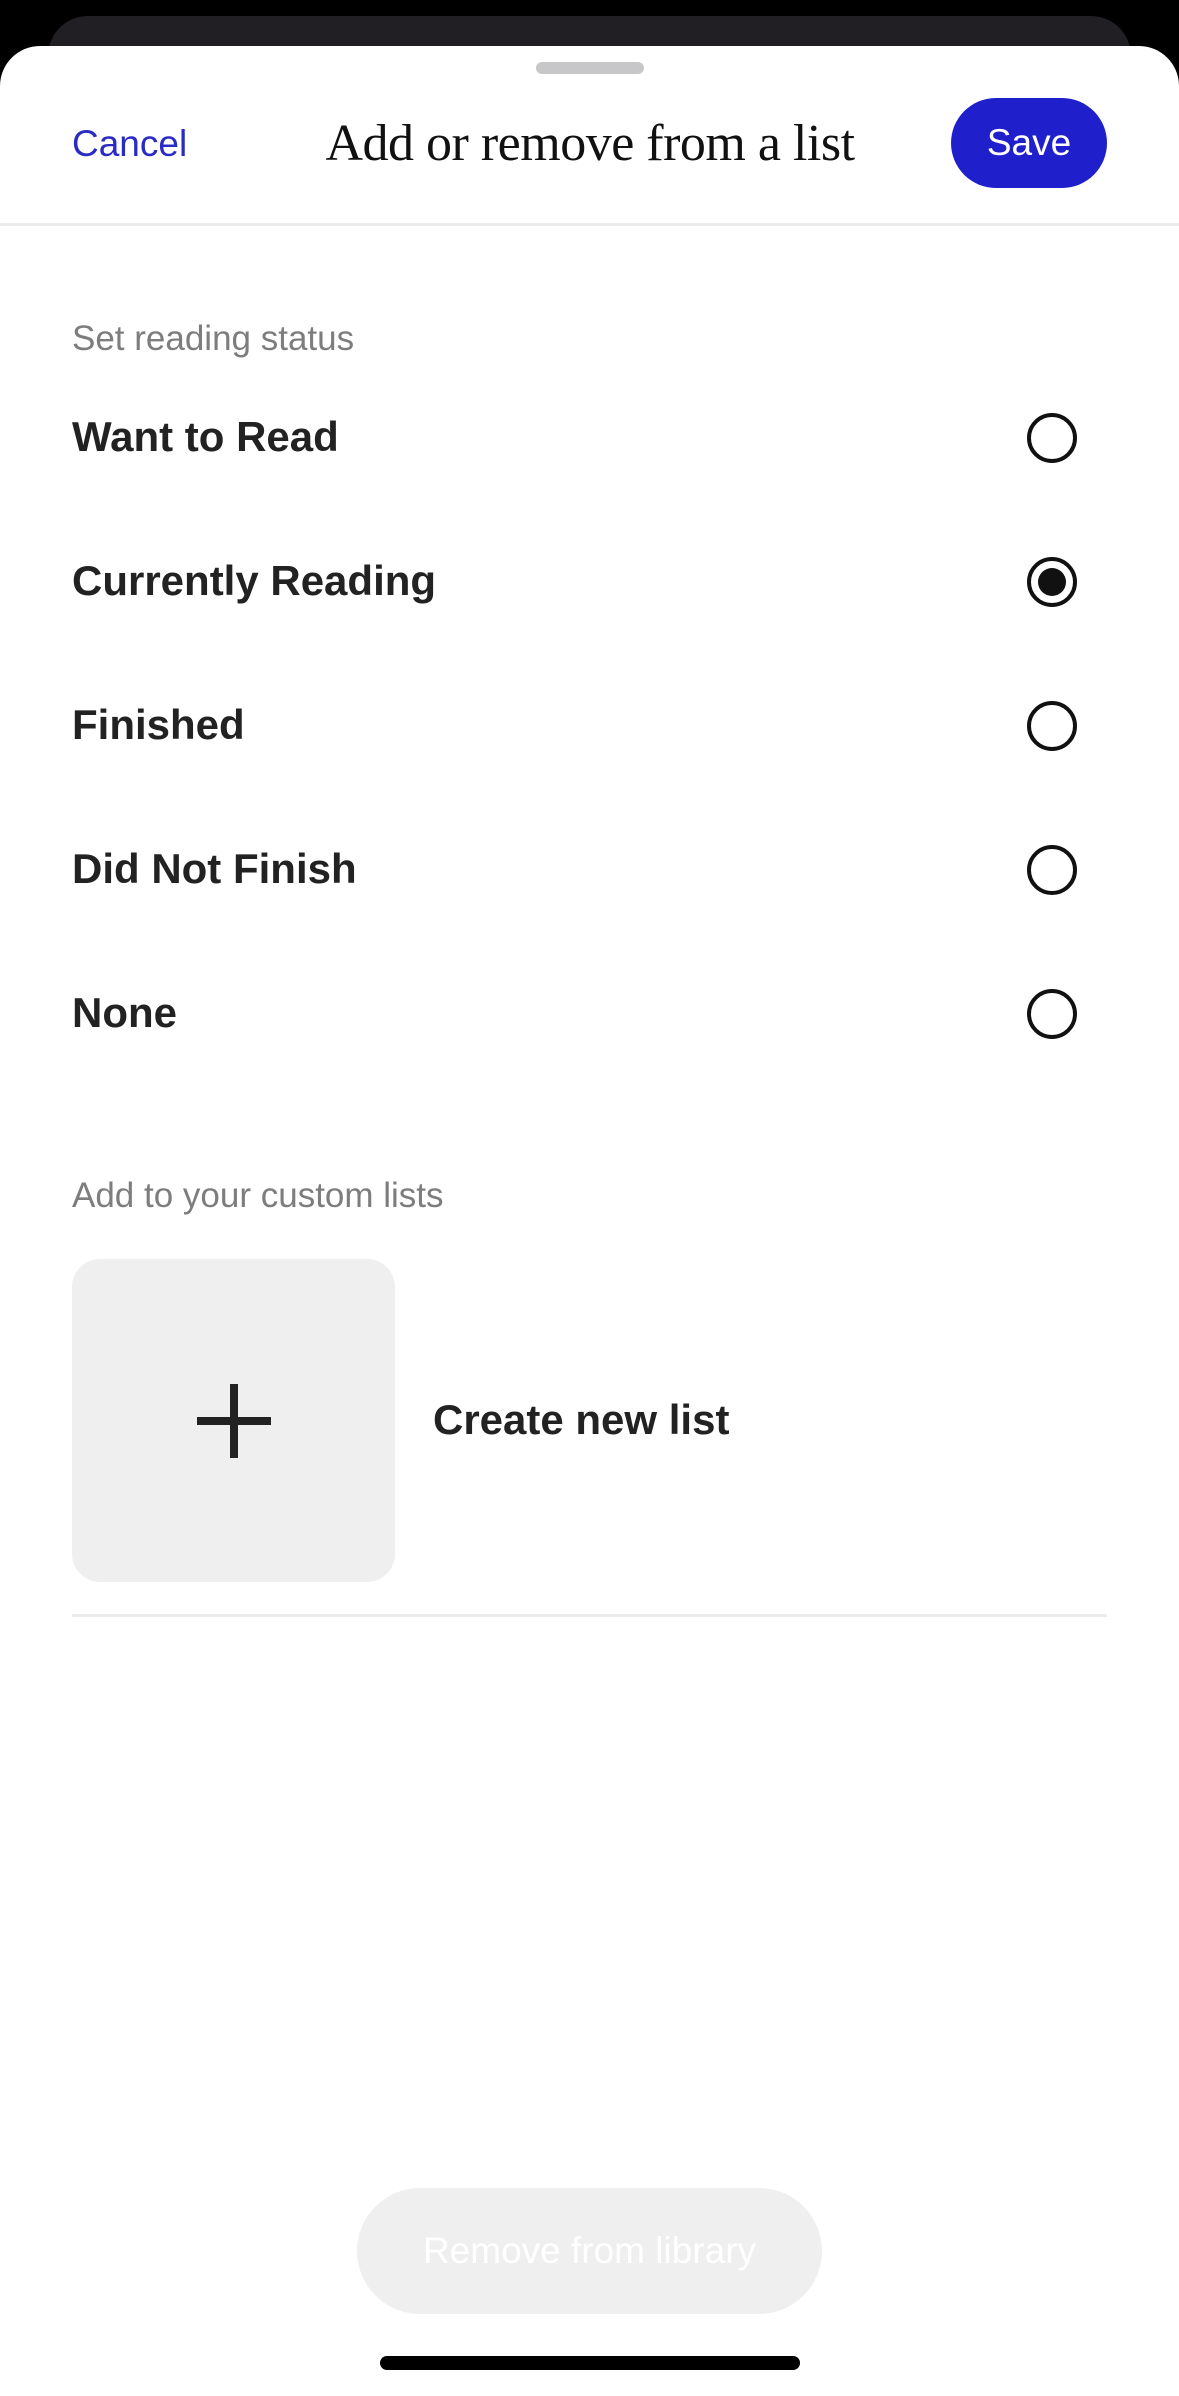 The width and height of the screenshot is (1179, 2396). I want to click on reading-status-label: Set reading status, so click(213, 338).